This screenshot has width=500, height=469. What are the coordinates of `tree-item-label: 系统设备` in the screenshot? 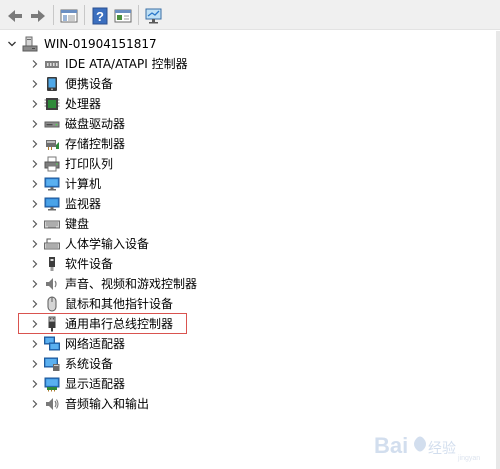 It's located at (89, 364).